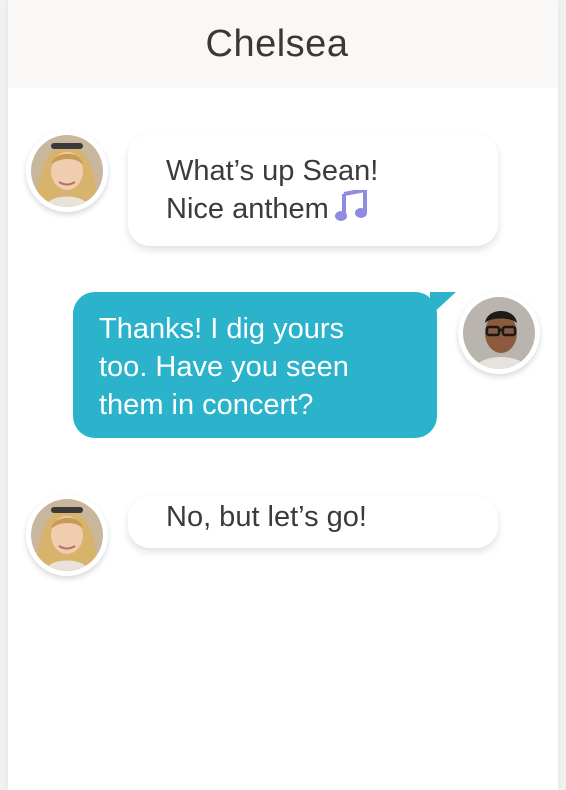  Describe the element at coordinates (313, 190) in the screenshot. I see `message-bubble-incoming: What’s up Sean! Nice anthem` at that location.